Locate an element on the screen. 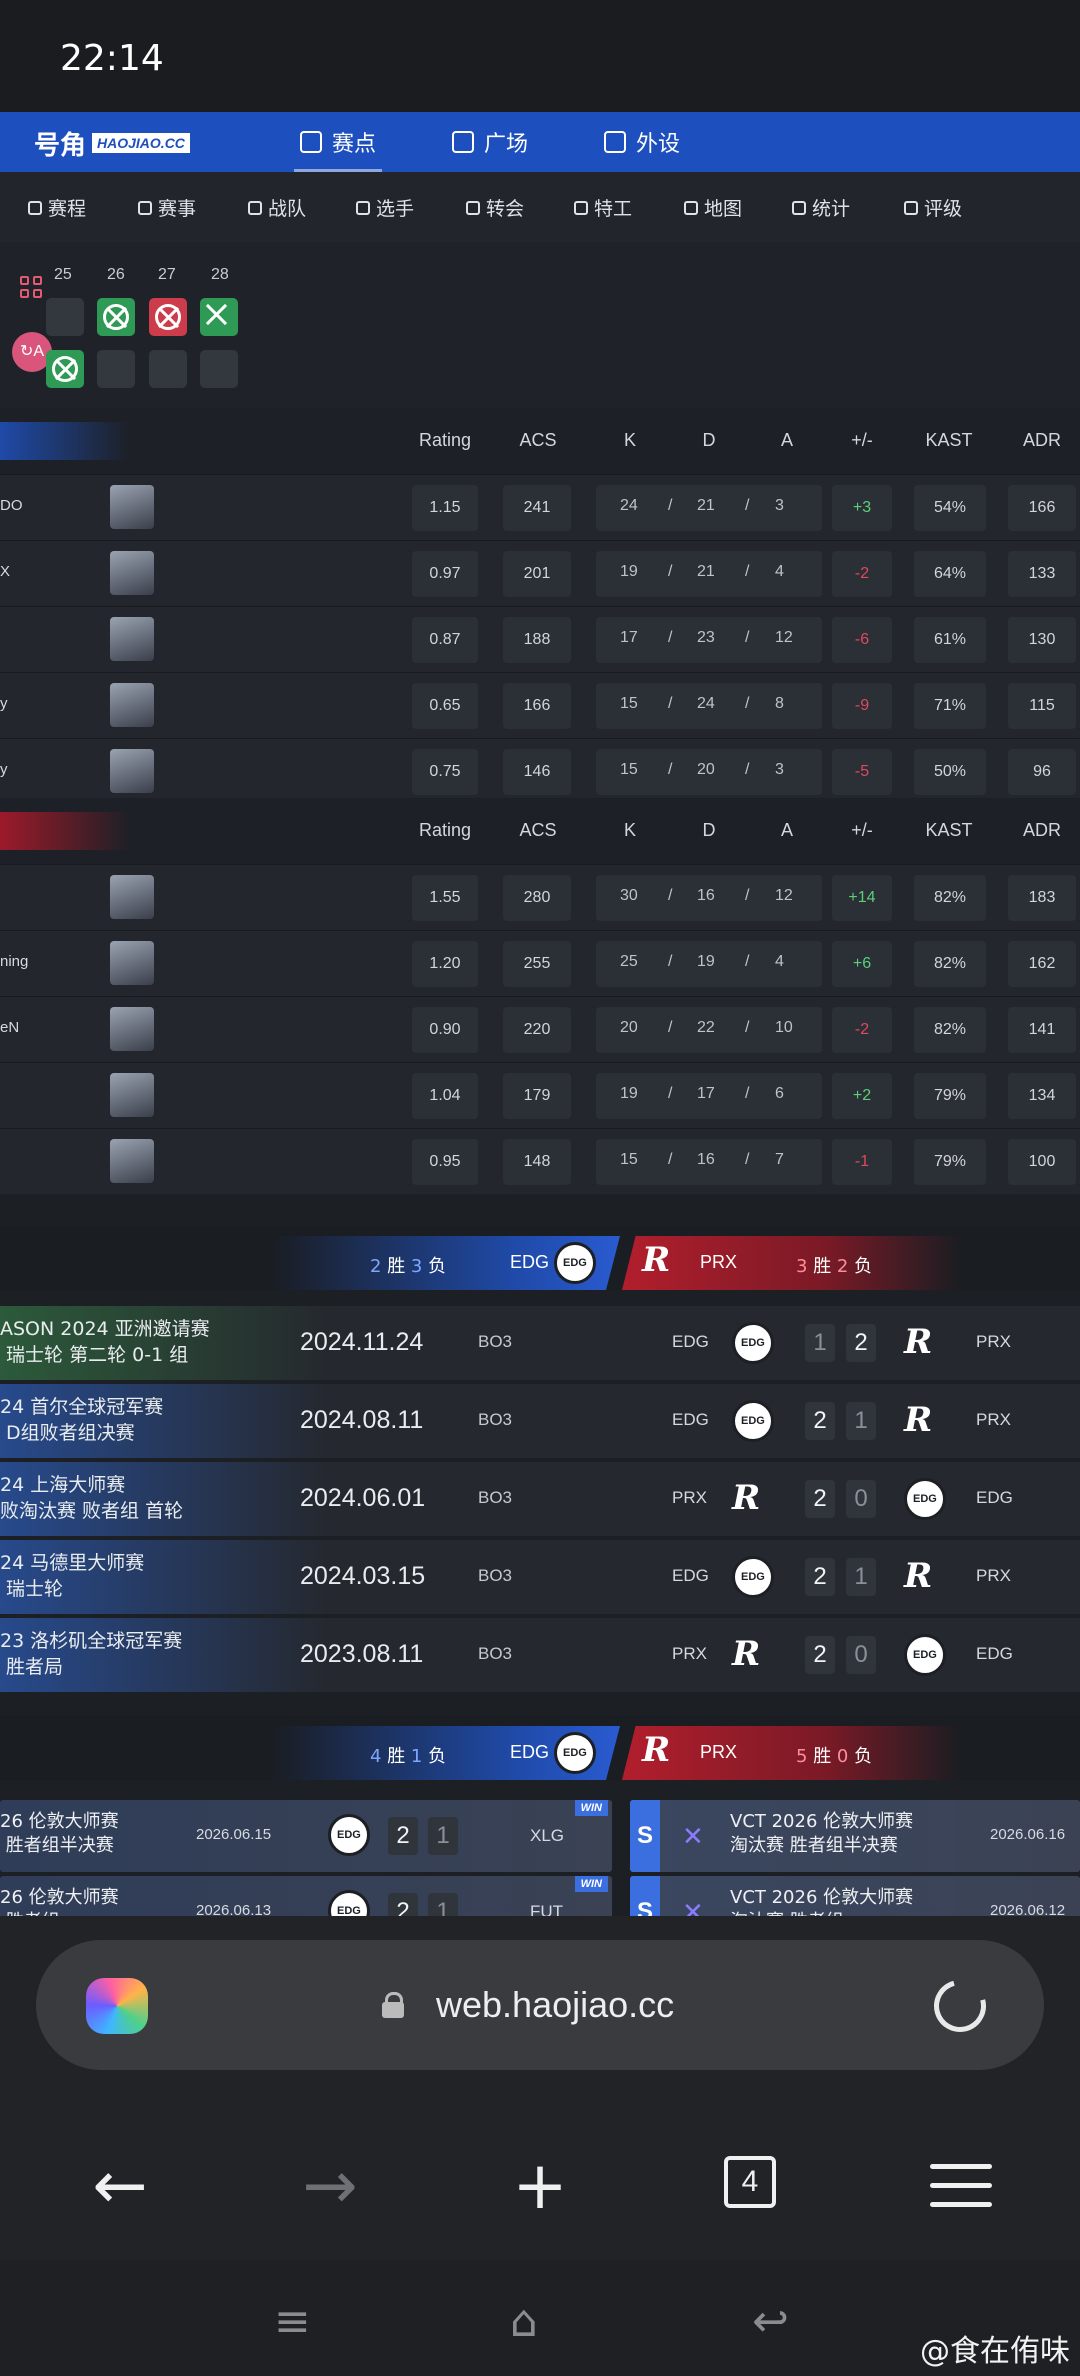 The height and width of the screenshot is (2376, 1080). recent-form-header: 4 胜 1 负 EDG EDG R PRX 5 胜 0 负 is located at coordinates (540, 1748).